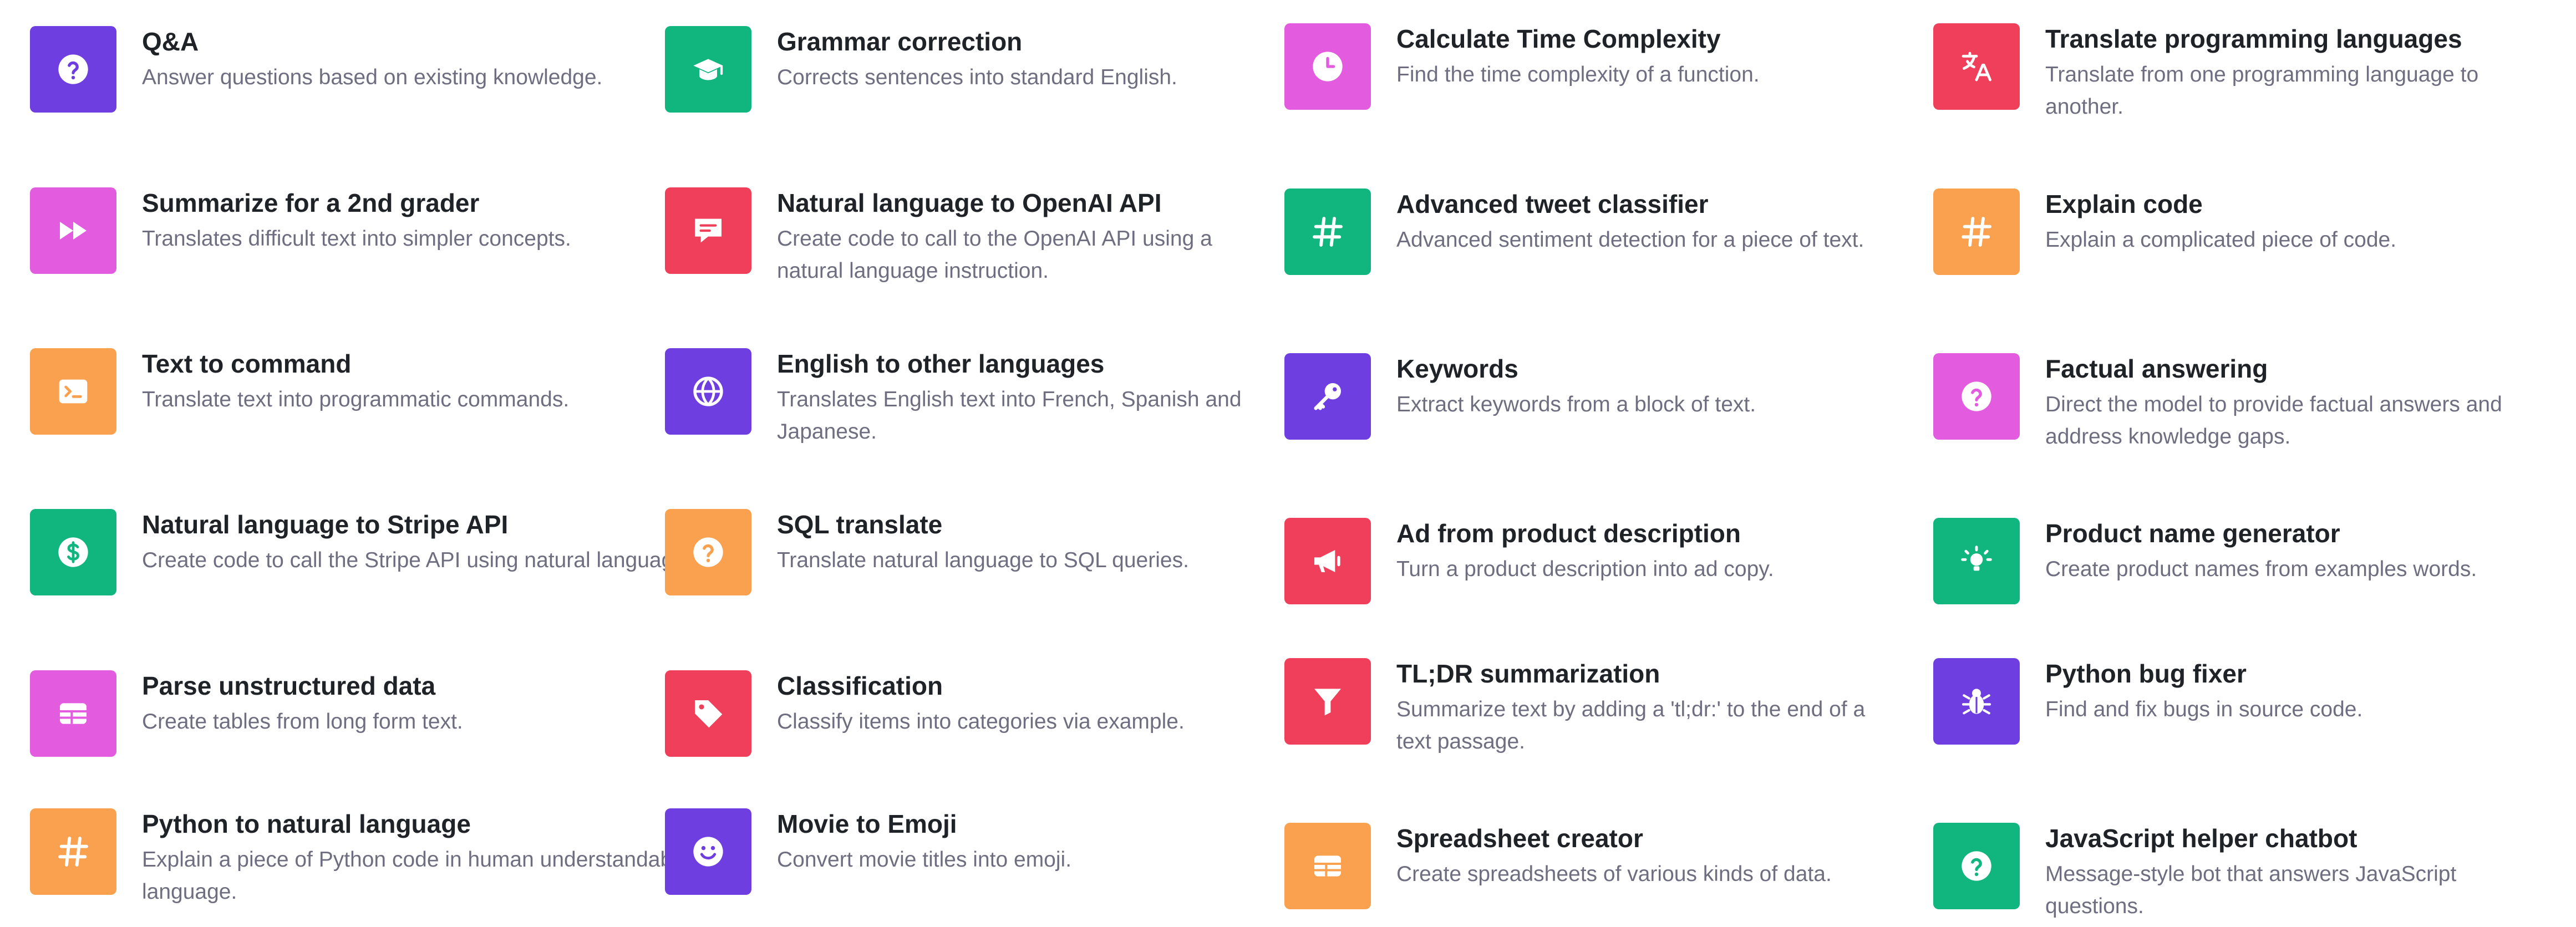 This screenshot has width=2576, height=927. Describe the element at coordinates (2192, 533) in the screenshot. I see `card-title: Product name generator` at that location.